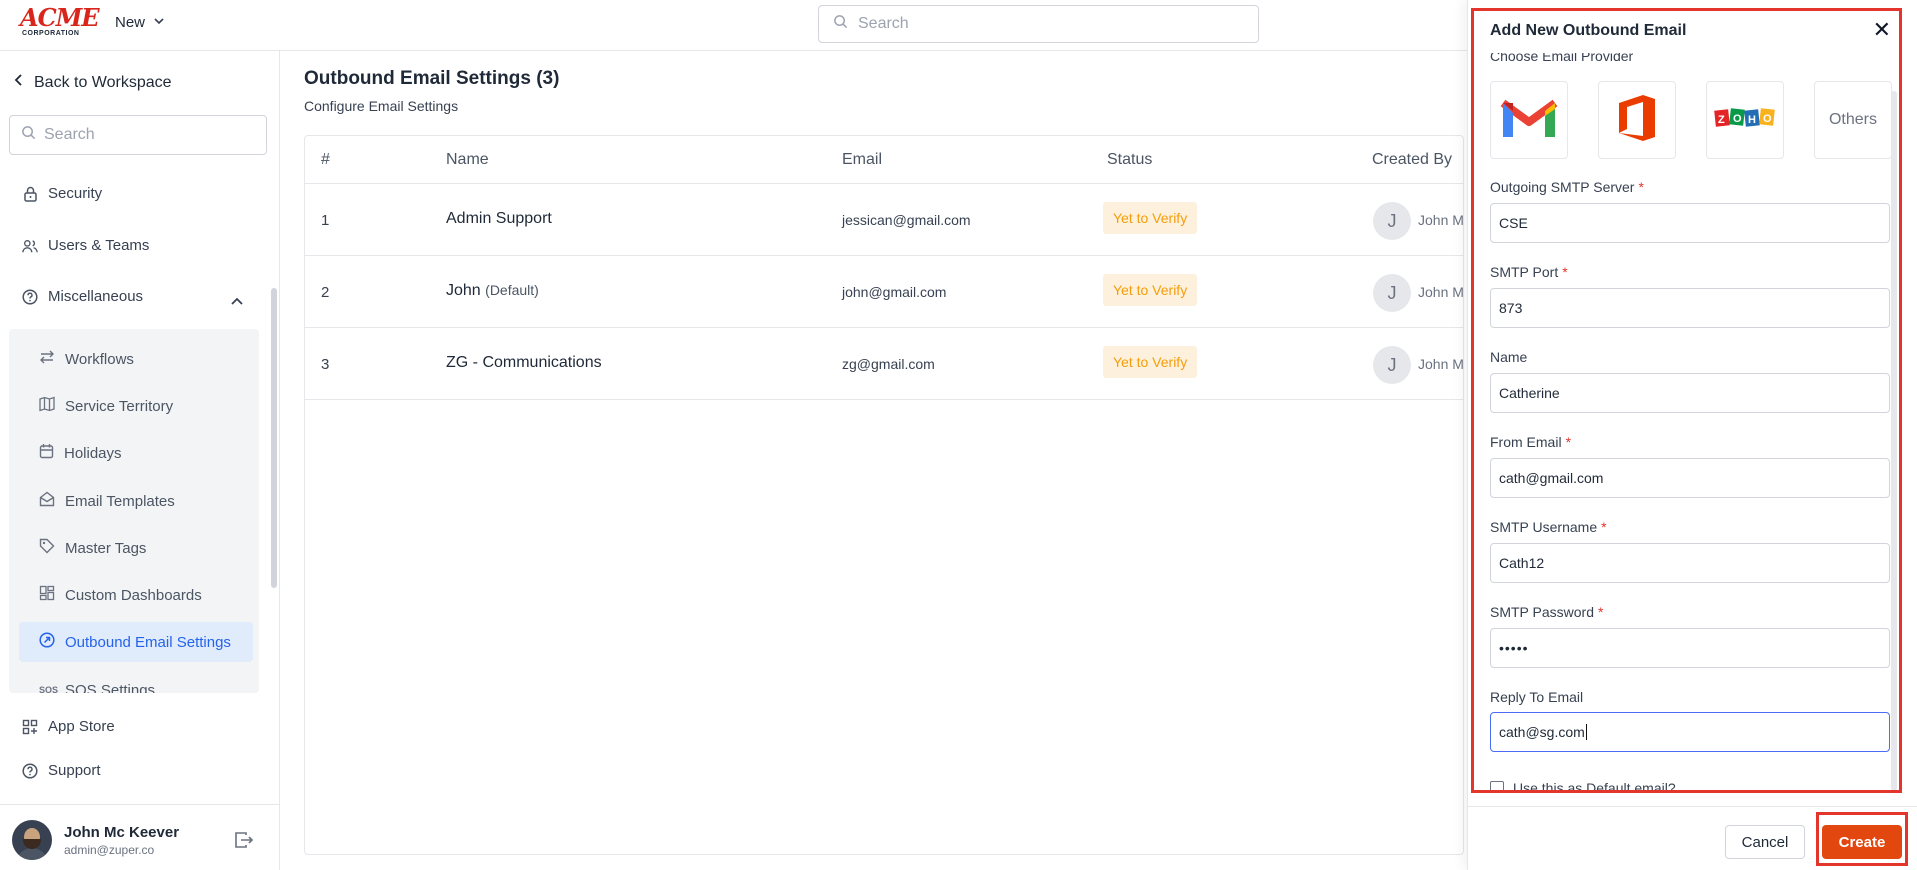  I want to click on create-button-highlight: Create, so click(1862, 839).